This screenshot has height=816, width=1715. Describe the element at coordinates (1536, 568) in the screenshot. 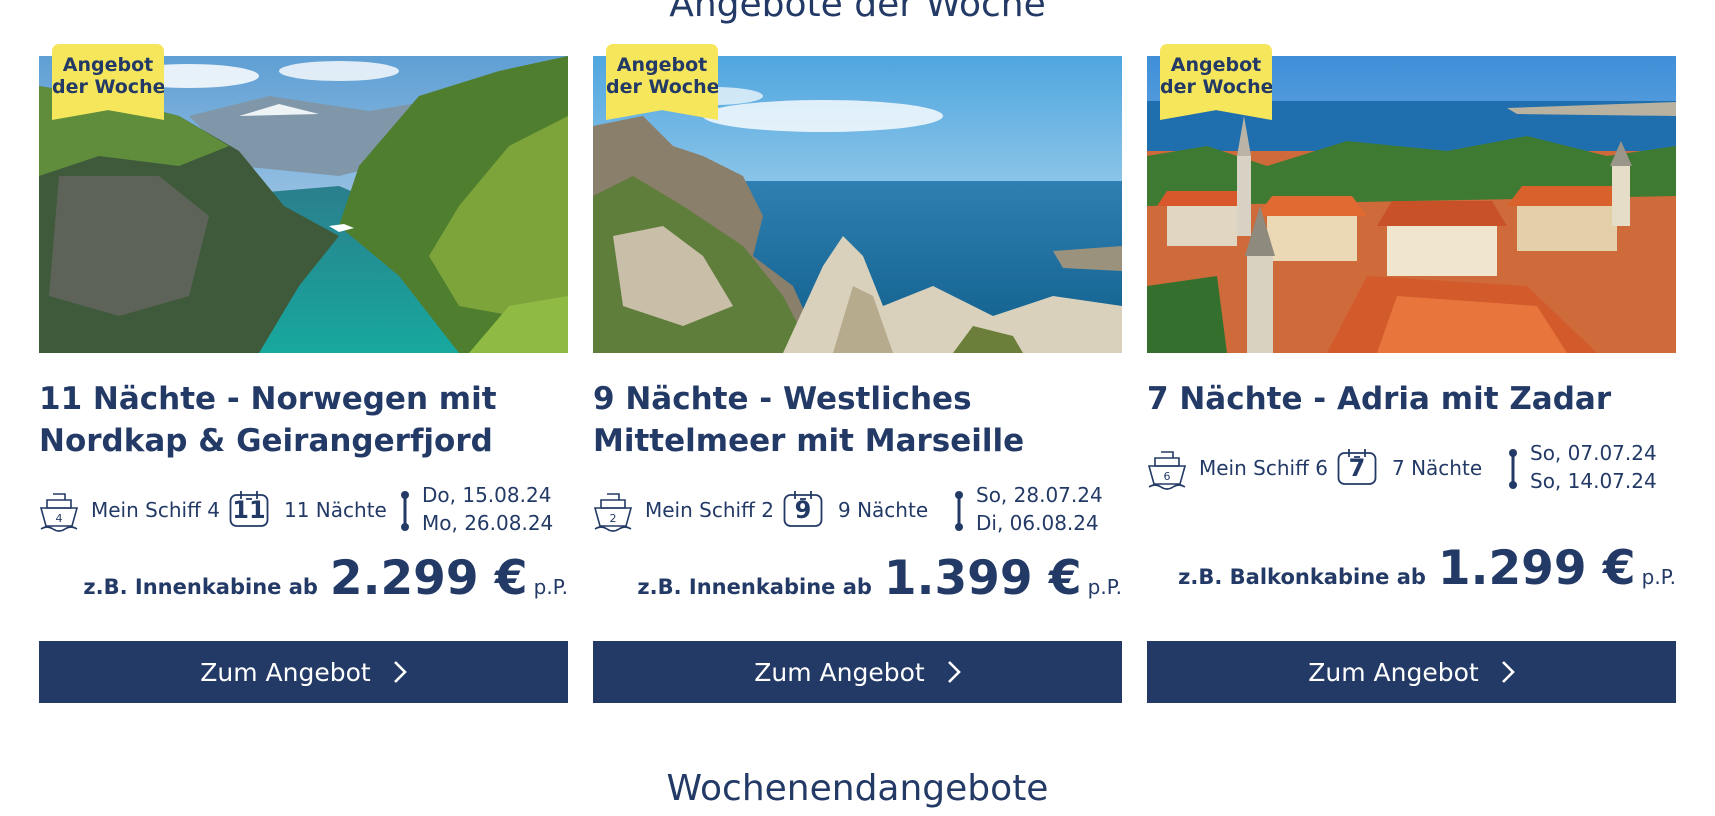

I see `price-value: 1.299 €` at that location.